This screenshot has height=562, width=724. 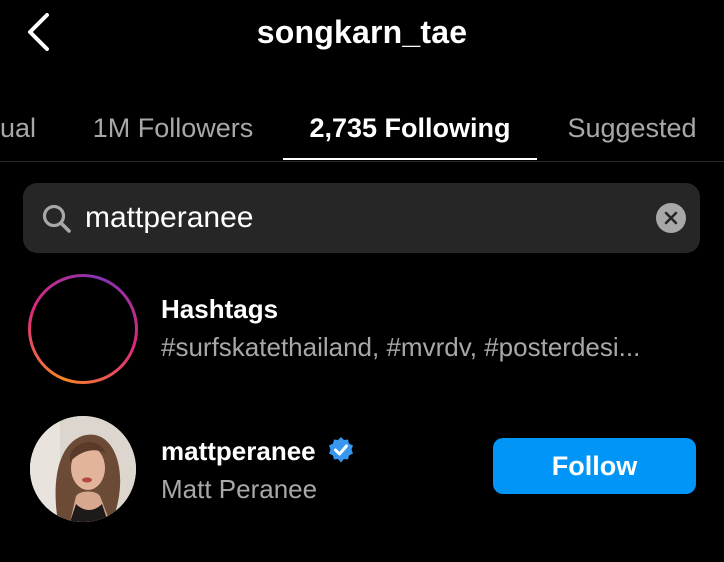 I want to click on profile-photo, so click(x=83, y=469).